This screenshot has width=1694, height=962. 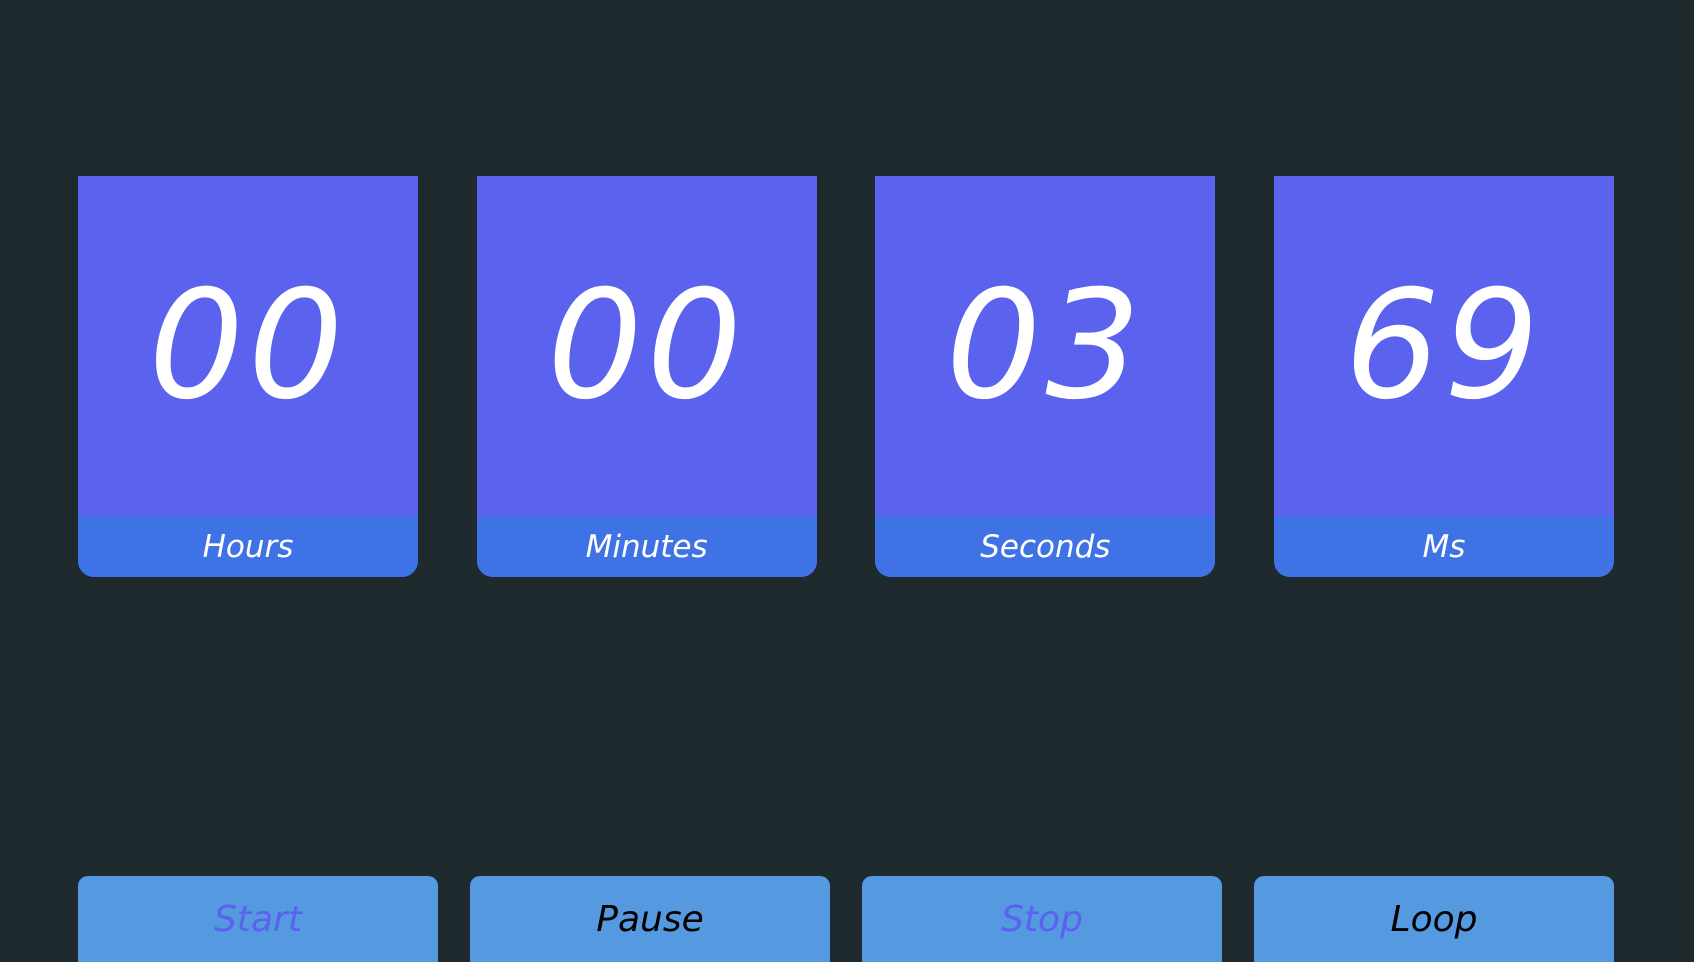 What do you see at coordinates (646, 546) in the screenshot?
I see `minutes-label: Minutes` at bounding box center [646, 546].